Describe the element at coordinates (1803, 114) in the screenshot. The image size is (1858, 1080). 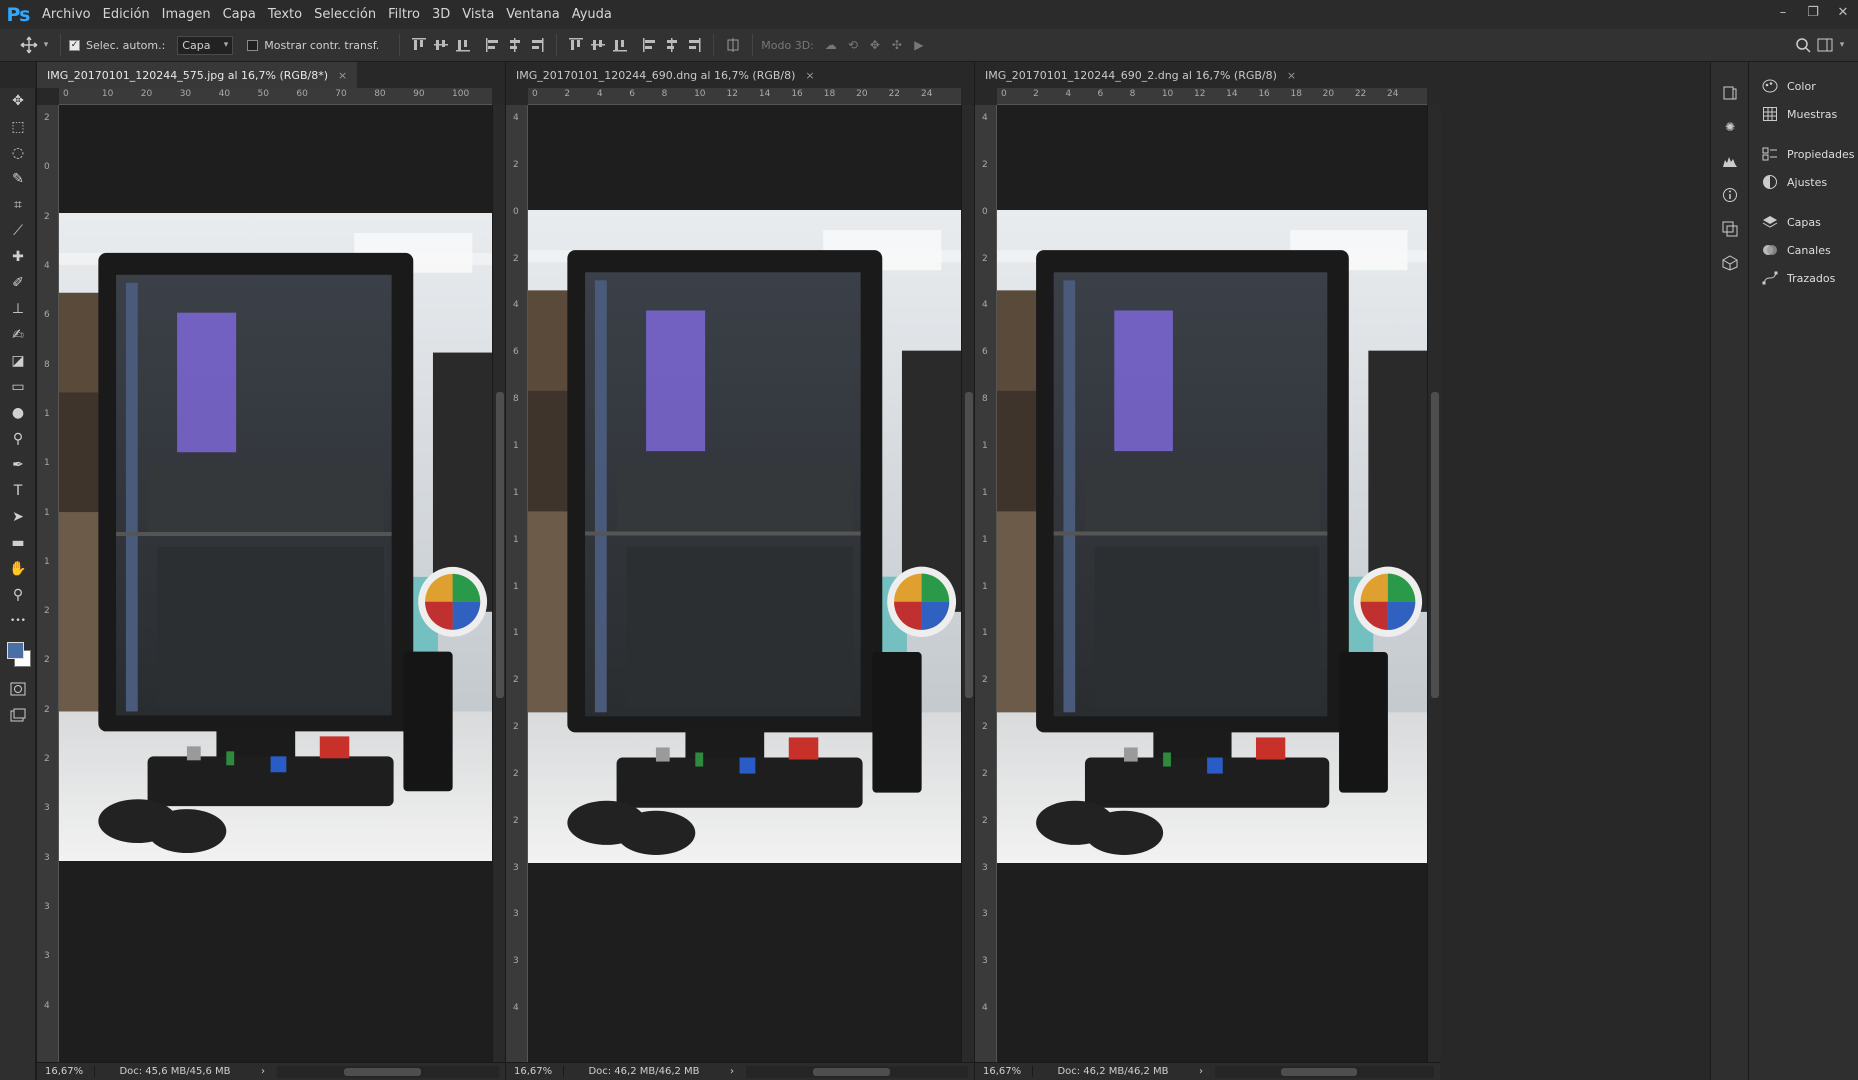
I see `panel-swatches: Muestras` at that location.